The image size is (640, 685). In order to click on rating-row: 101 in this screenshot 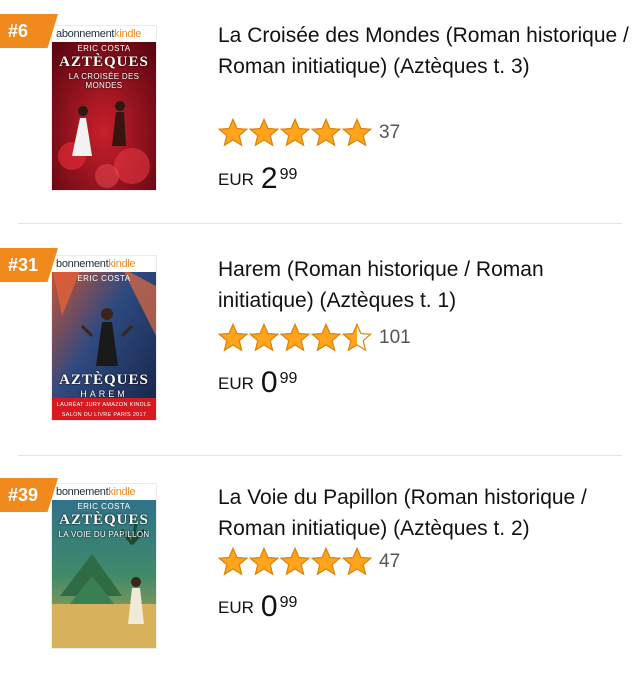, I will do `click(314, 338)`.